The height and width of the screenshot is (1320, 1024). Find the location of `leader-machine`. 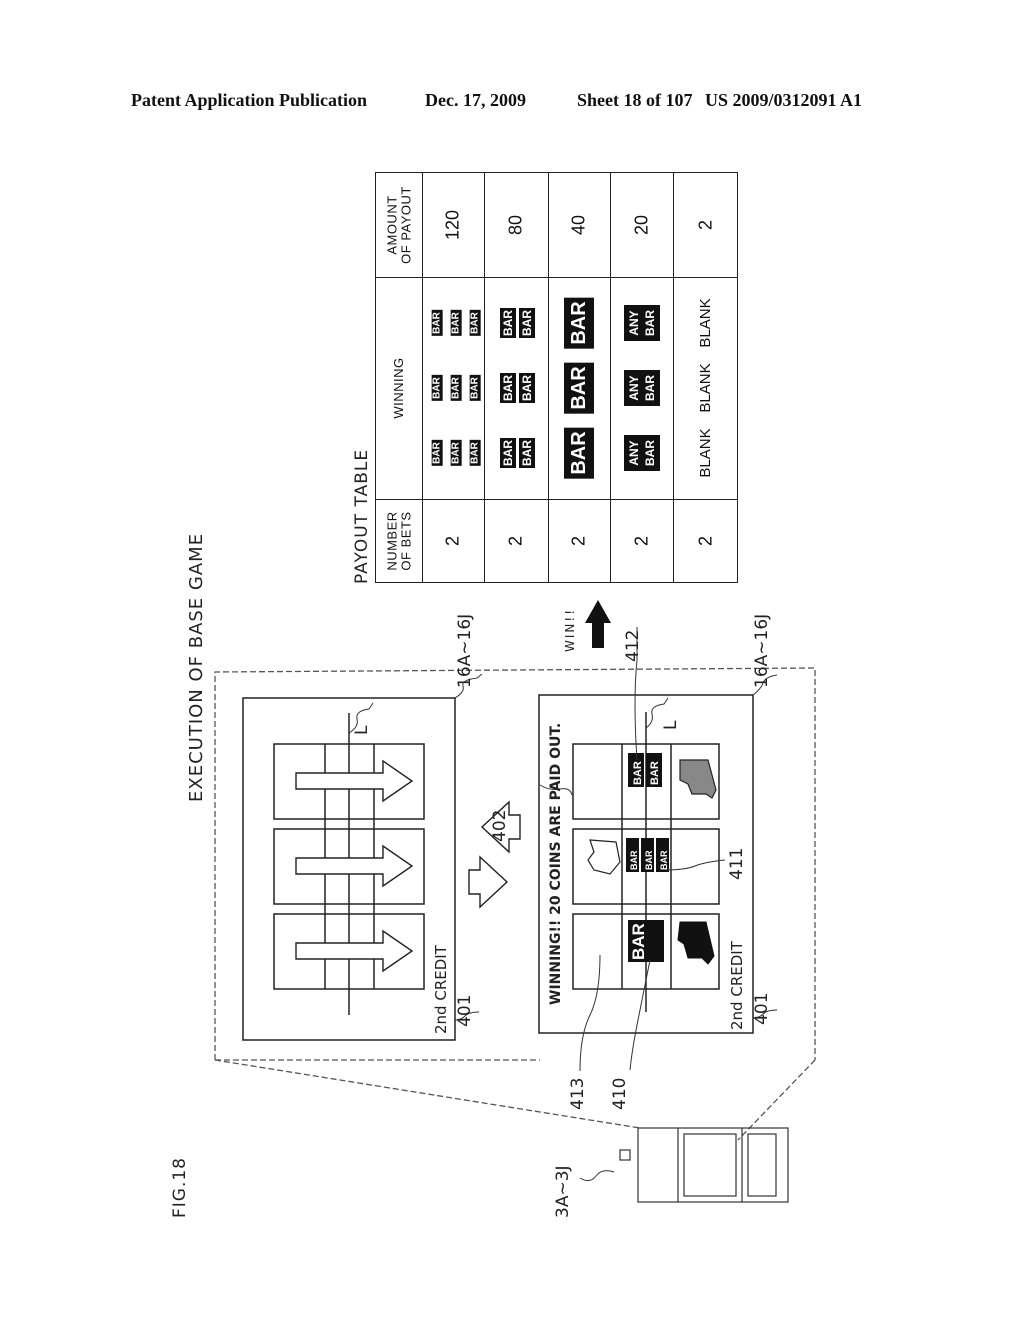

leader-machine is located at coordinates (597, 1176).